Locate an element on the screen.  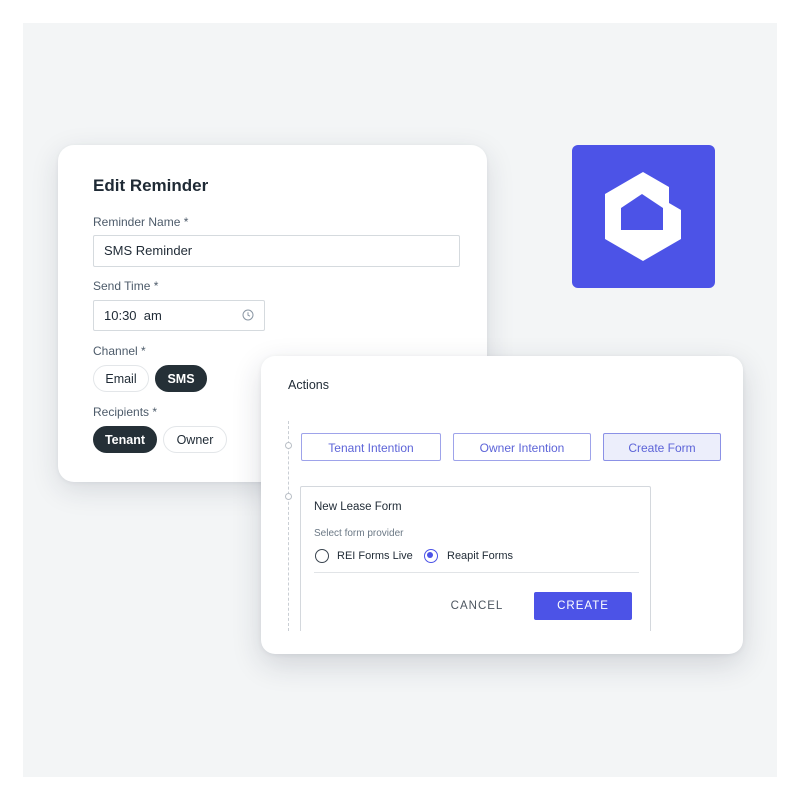
send-time-label: Send Time * is located at coordinates (126, 286).